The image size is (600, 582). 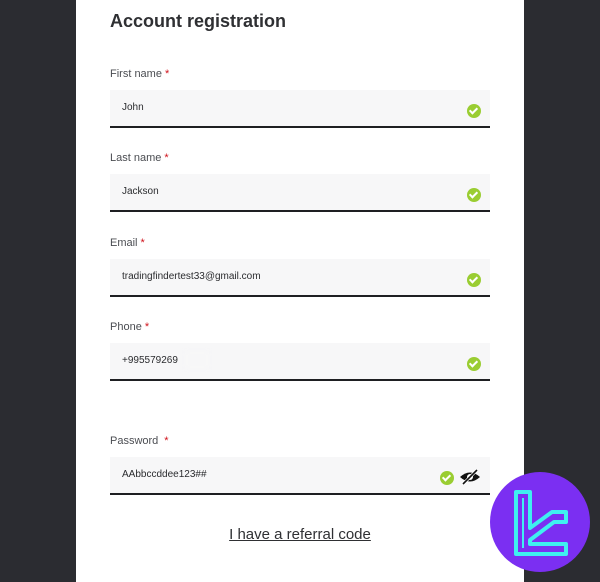 I want to click on password-field: Password * AAbbccddee123##, so click(x=300, y=465).